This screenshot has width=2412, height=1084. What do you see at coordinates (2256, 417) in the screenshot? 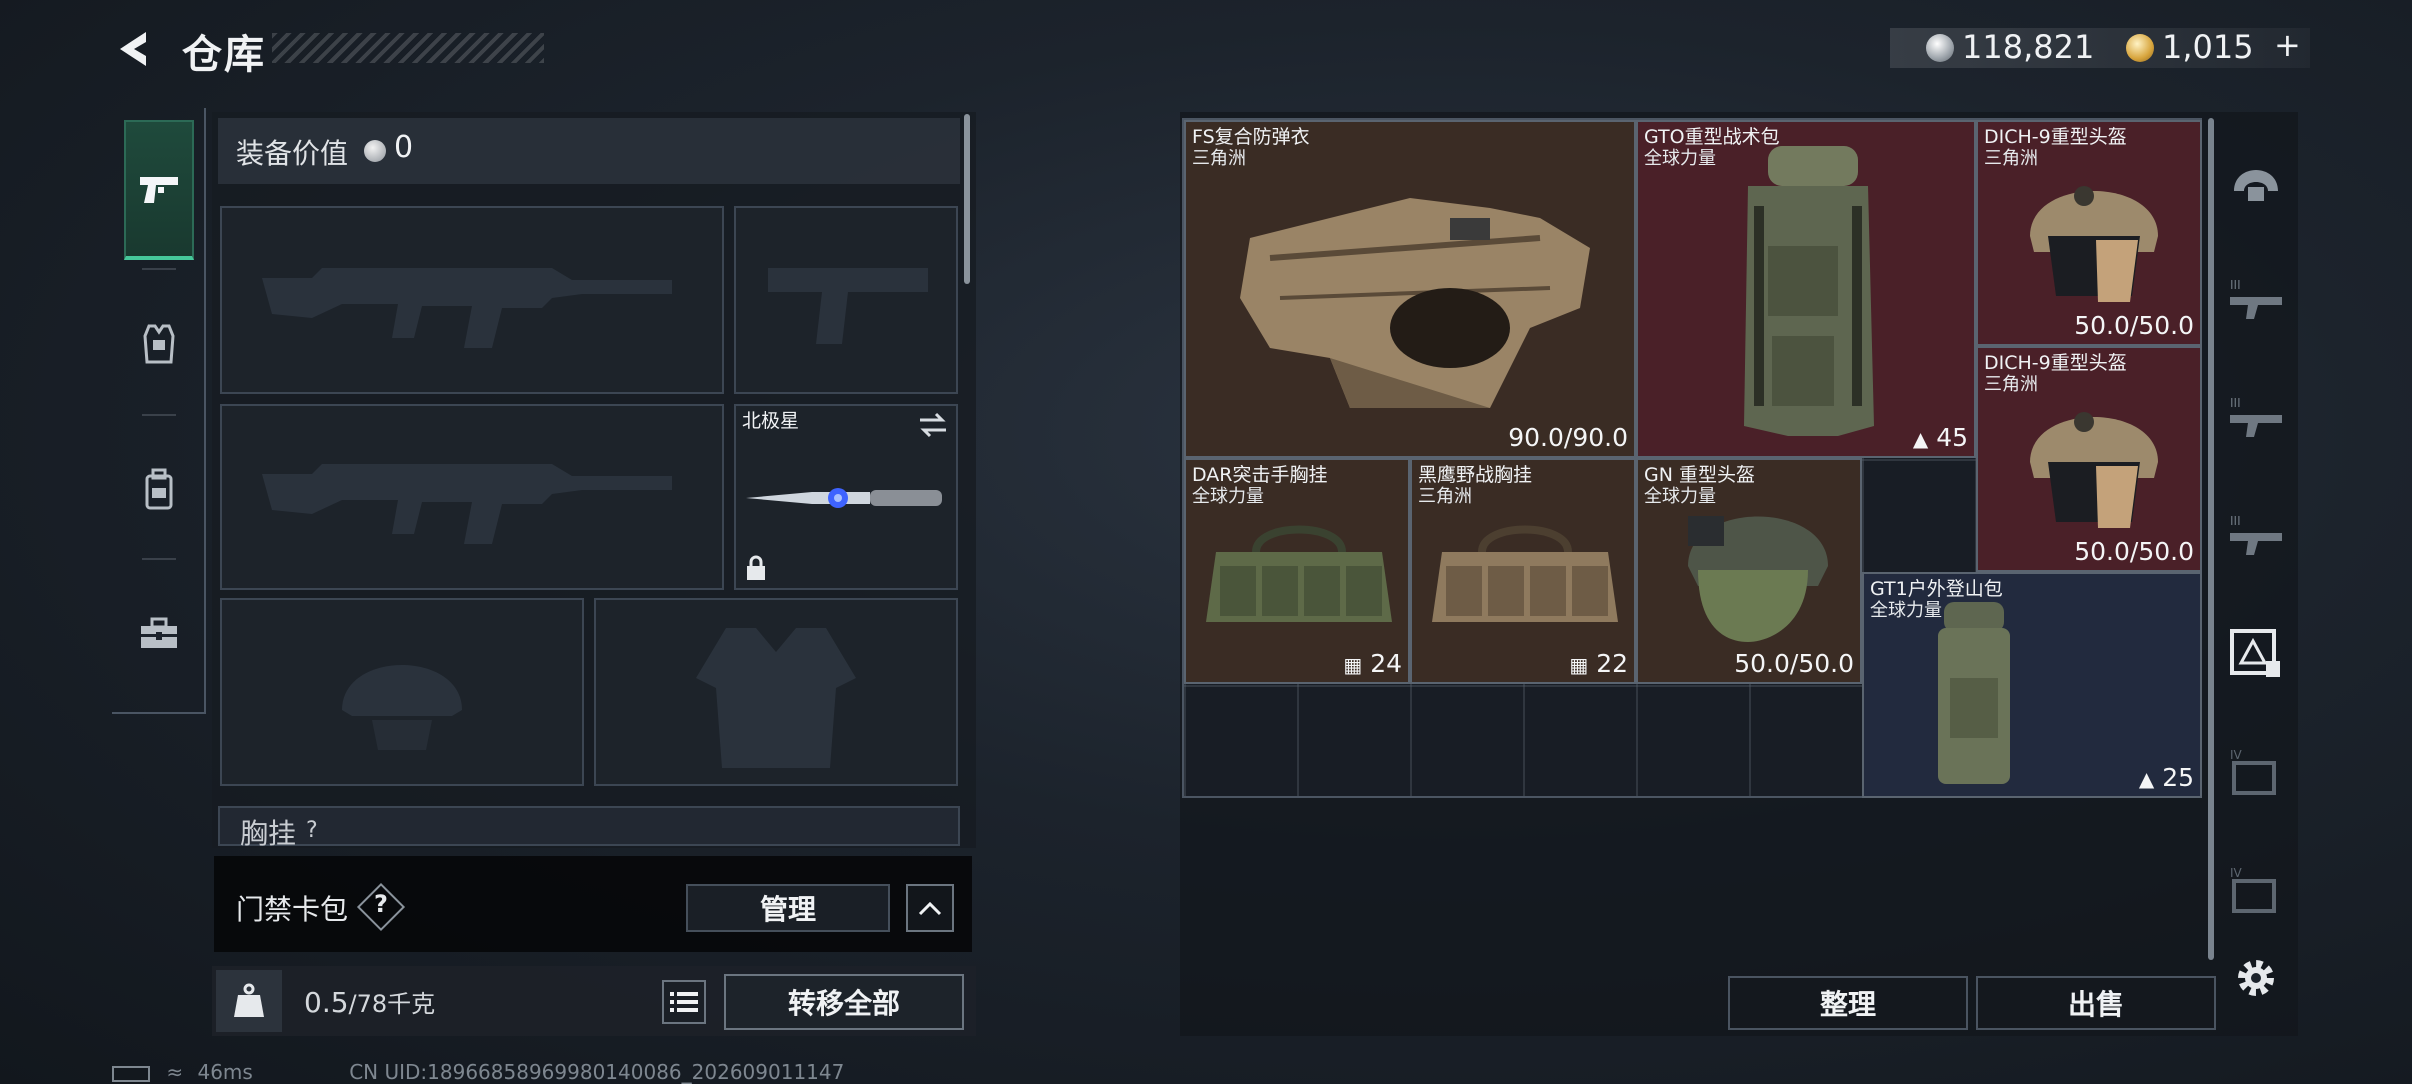
I see `filter-tab-tier3-b: III` at bounding box center [2256, 417].